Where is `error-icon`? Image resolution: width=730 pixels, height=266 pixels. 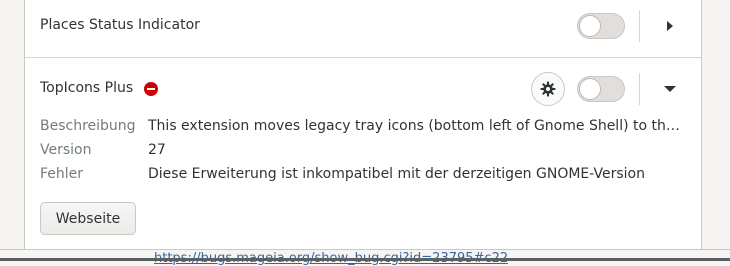 error-icon is located at coordinates (151, 89).